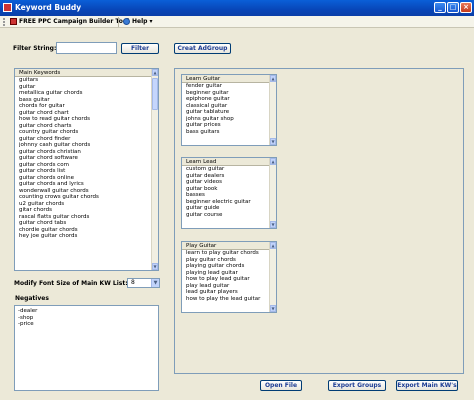 This screenshot has width=474, height=400. What do you see at coordinates (48, 7) in the screenshot?
I see `window-title: Keyword Buddy` at bounding box center [48, 7].